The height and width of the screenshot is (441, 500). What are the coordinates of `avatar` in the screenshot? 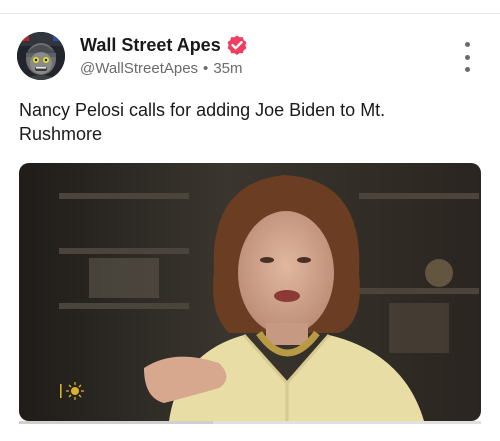 It's located at (41, 56).